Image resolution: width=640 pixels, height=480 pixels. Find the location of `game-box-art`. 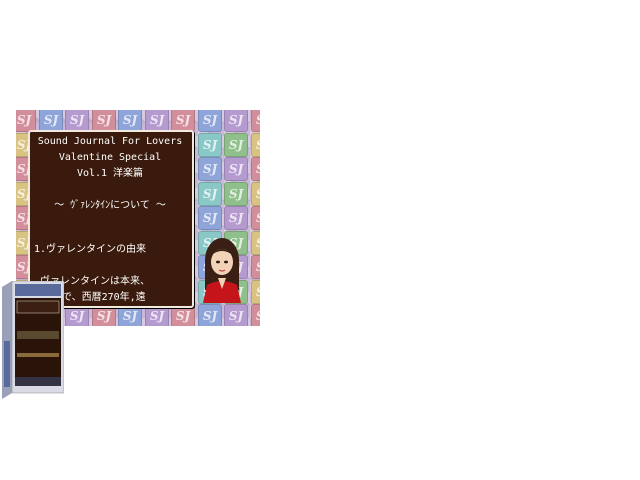

game-box-art is located at coordinates (33, 340).